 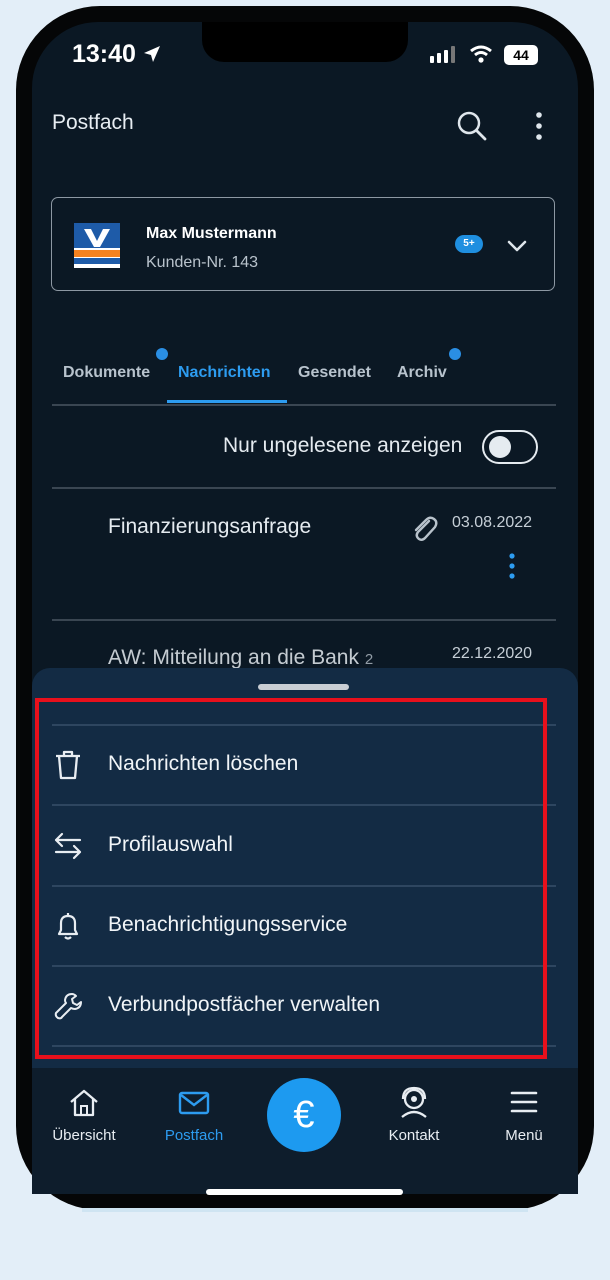 What do you see at coordinates (304, 1115) in the screenshot?
I see `euro-action-button: €` at bounding box center [304, 1115].